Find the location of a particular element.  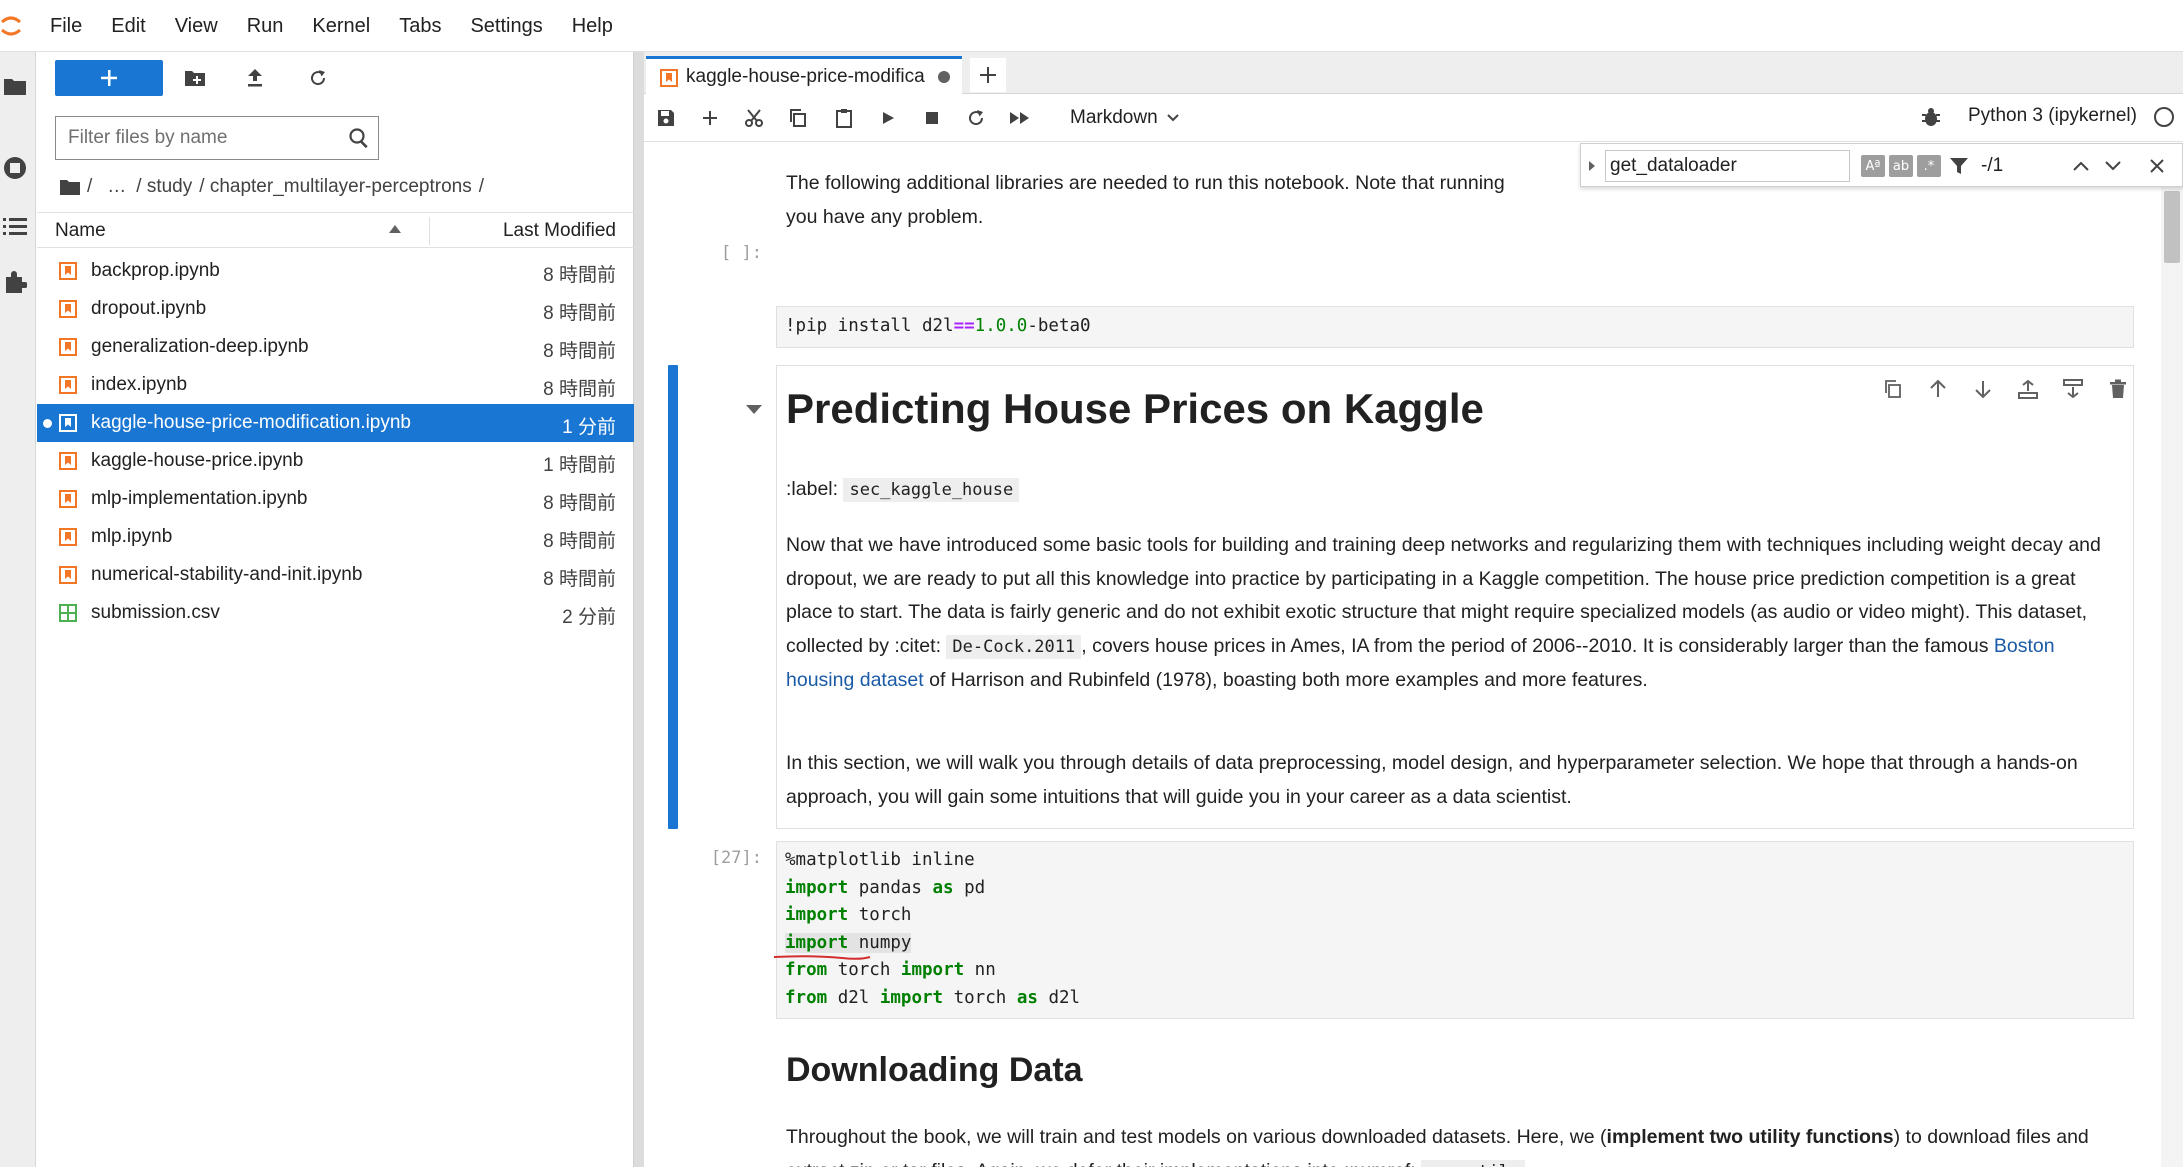

toc-icon is located at coordinates (15, 226).